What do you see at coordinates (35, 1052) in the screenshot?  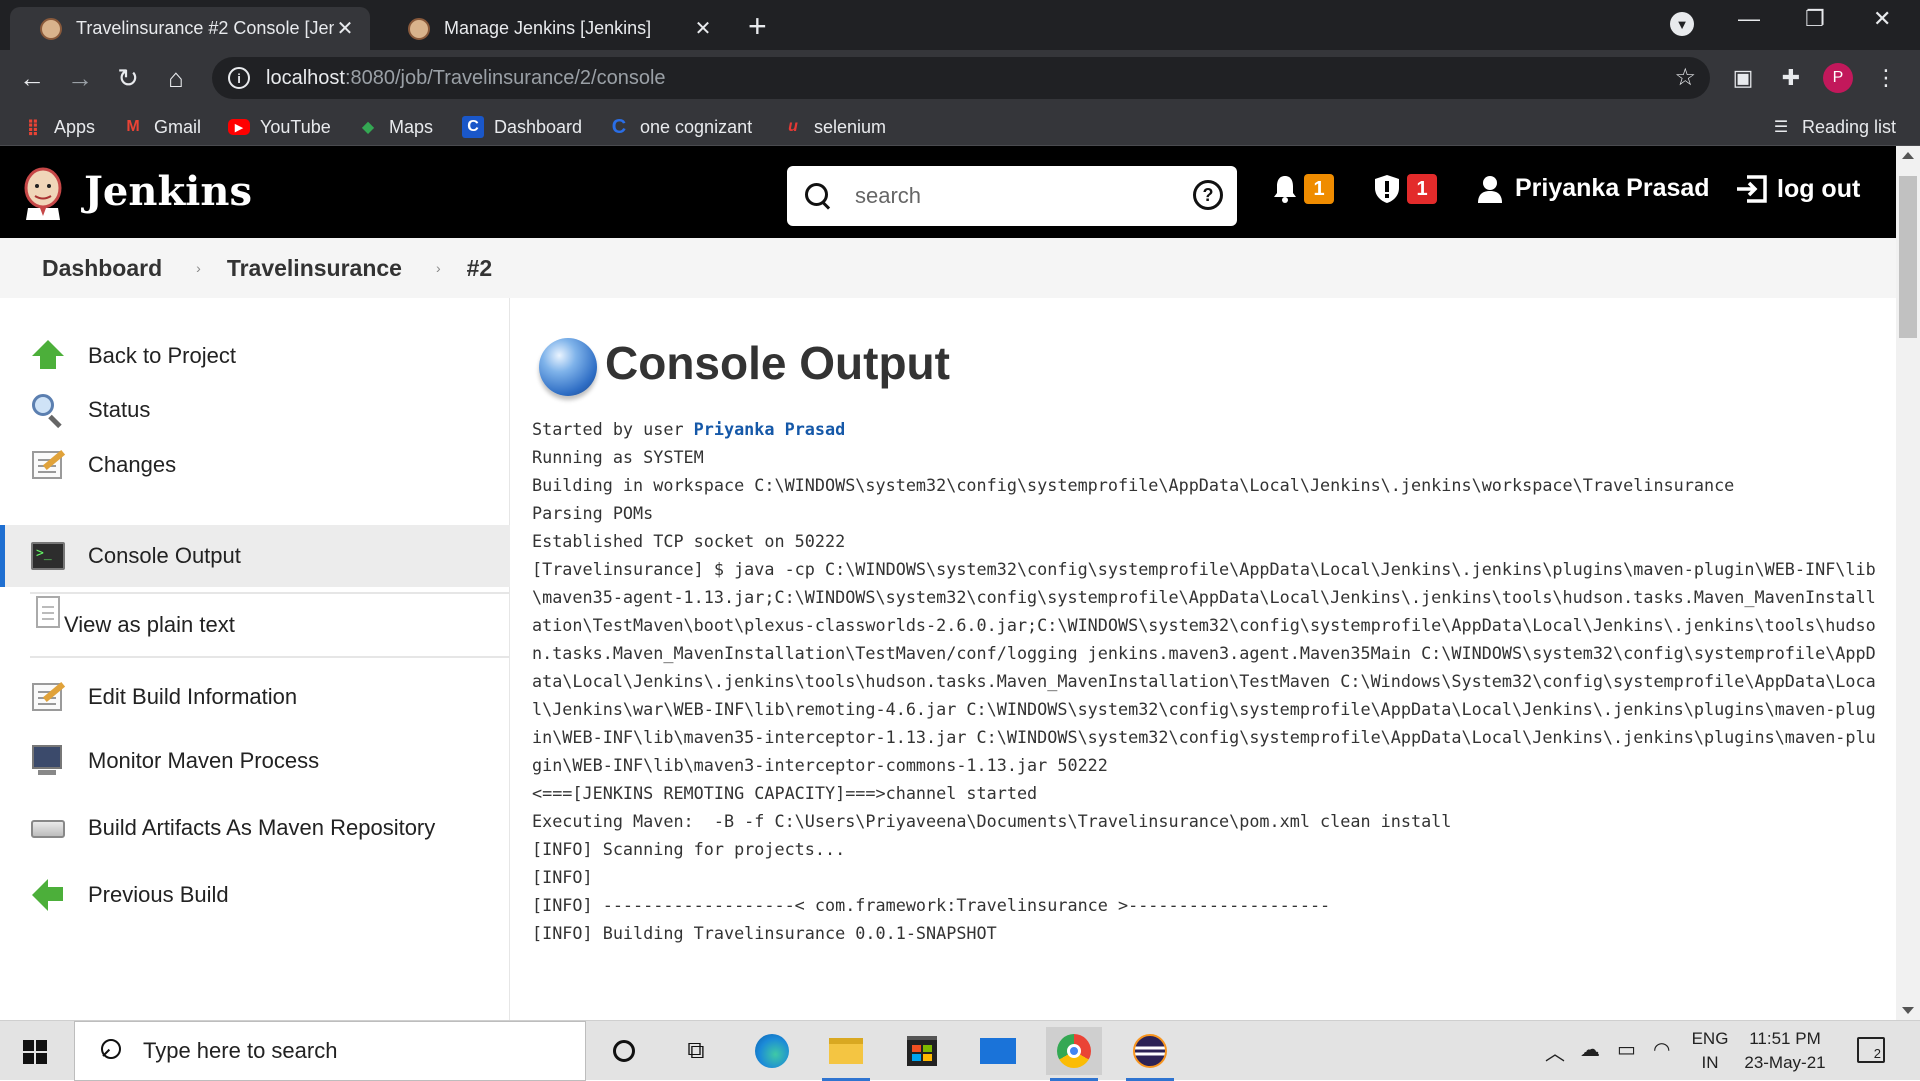 I see `windows-start-icon` at bounding box center [35, 1052].